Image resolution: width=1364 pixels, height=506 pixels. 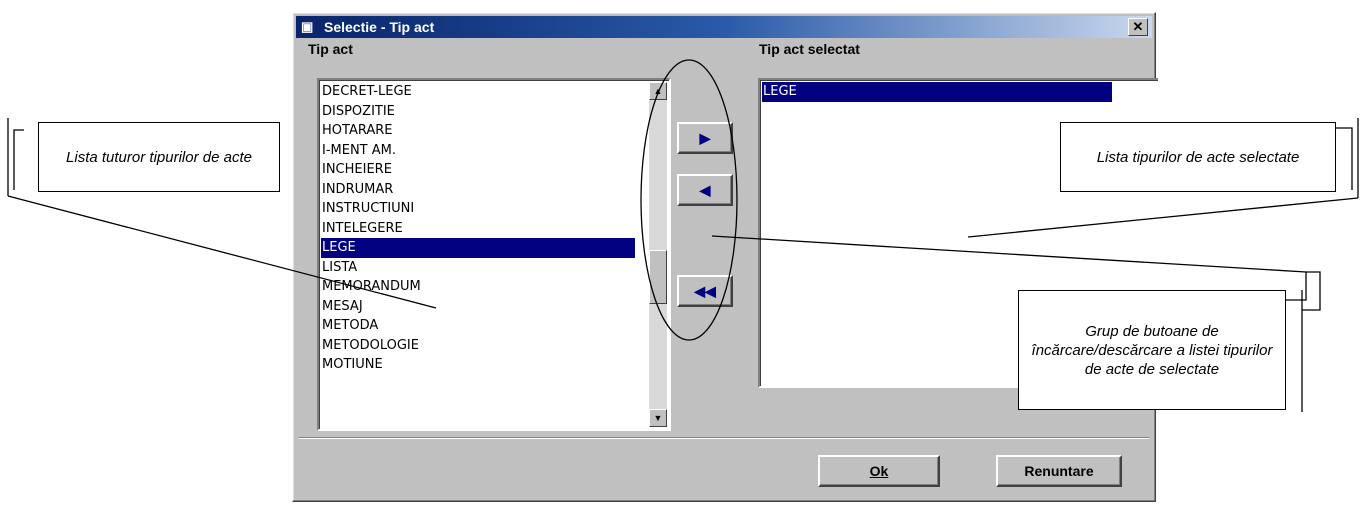 I want to click on button-group-ellipse, so click(x=689, y=200).